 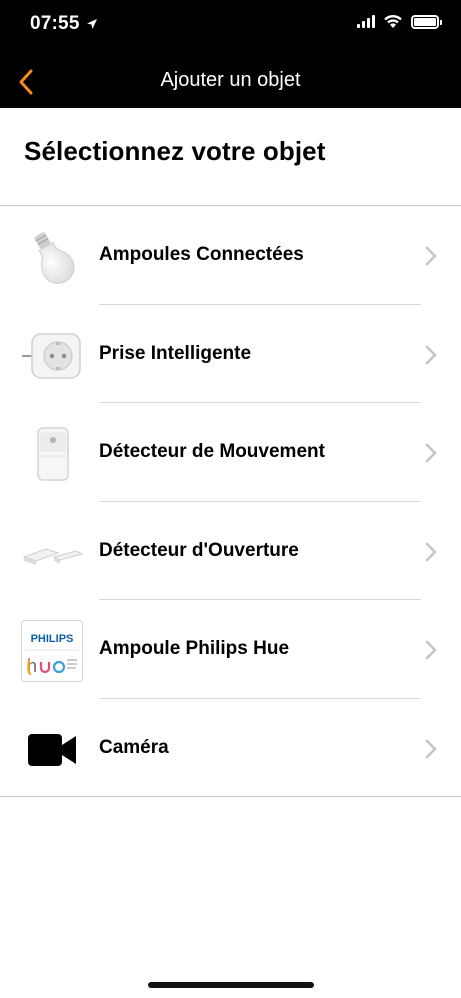 What do you see at coordinates (52, 651) in the screenshot?
I see `philips-hue-logo: PHILIPS h` at bounding box center [52, 651].